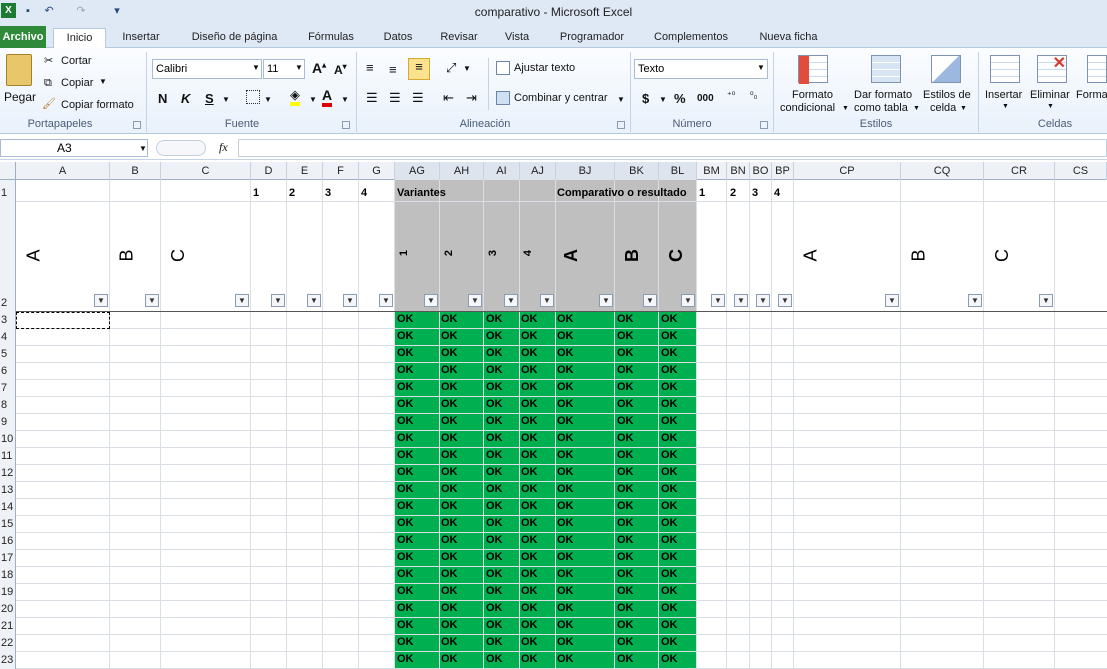  What do you see at coordinates (8, 644) in the screenshot?
I see `row-header: 22` at bounding box center [8, 644].